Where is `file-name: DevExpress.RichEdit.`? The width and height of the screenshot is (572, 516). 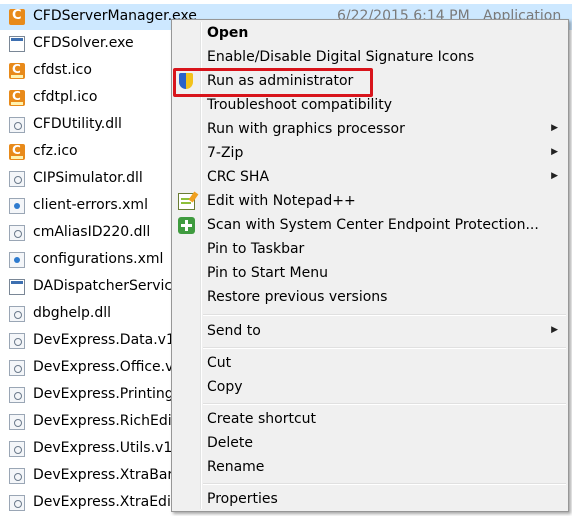
file-name: DevExpress.RichEdit. is located at coordinates (107, 421).